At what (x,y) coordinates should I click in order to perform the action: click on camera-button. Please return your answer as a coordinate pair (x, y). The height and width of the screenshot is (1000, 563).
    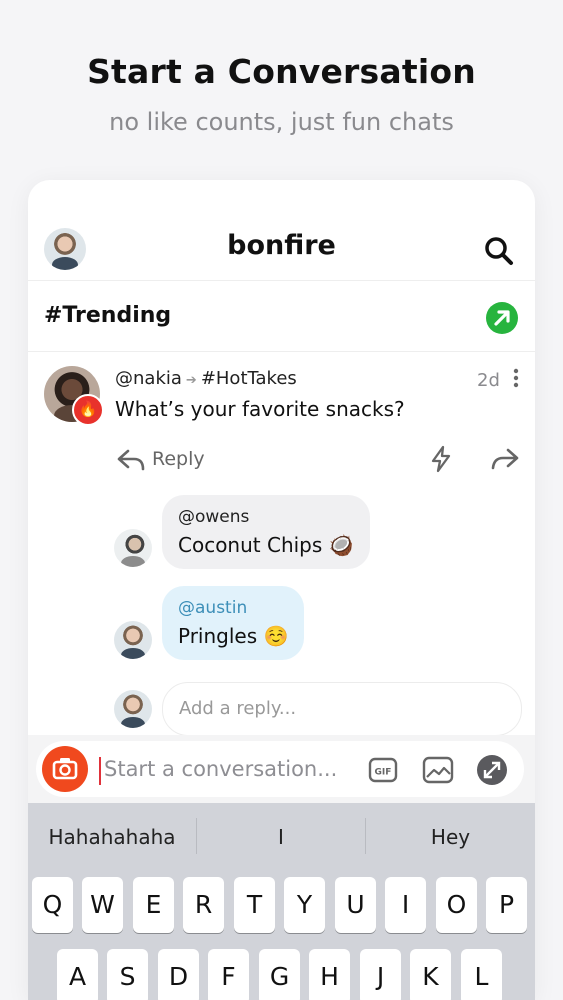
    Looking at the image, I should click on (65, 769).